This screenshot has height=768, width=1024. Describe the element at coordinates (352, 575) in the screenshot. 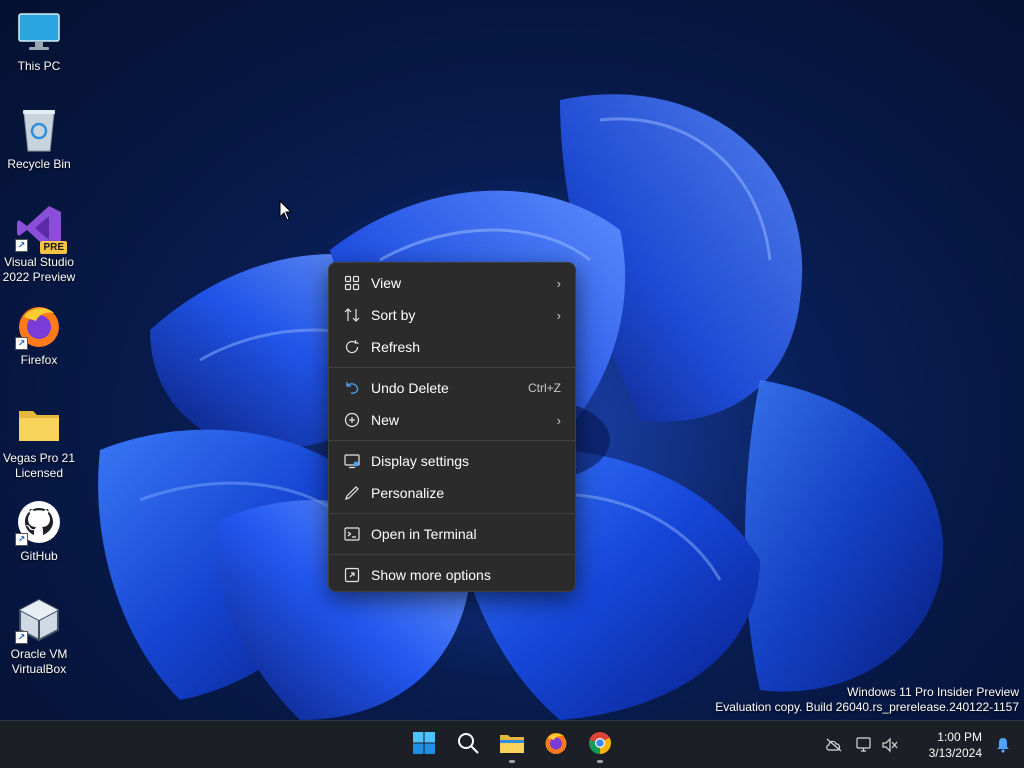

I see `more-options-icon` at that location.